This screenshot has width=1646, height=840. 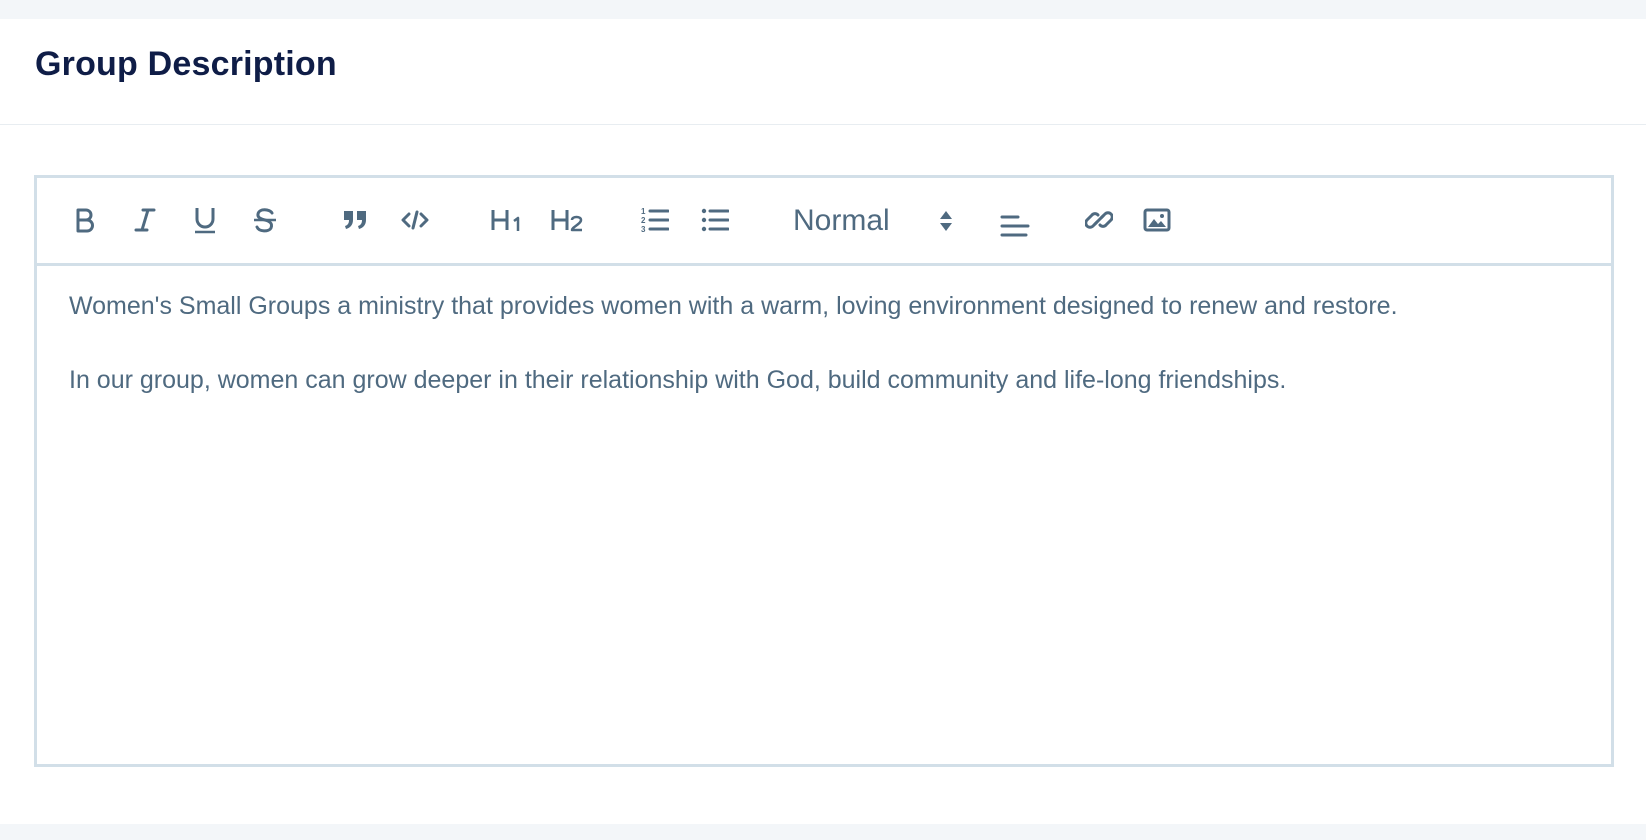 I want to click on underline-icon, so click(x=205, y=221).